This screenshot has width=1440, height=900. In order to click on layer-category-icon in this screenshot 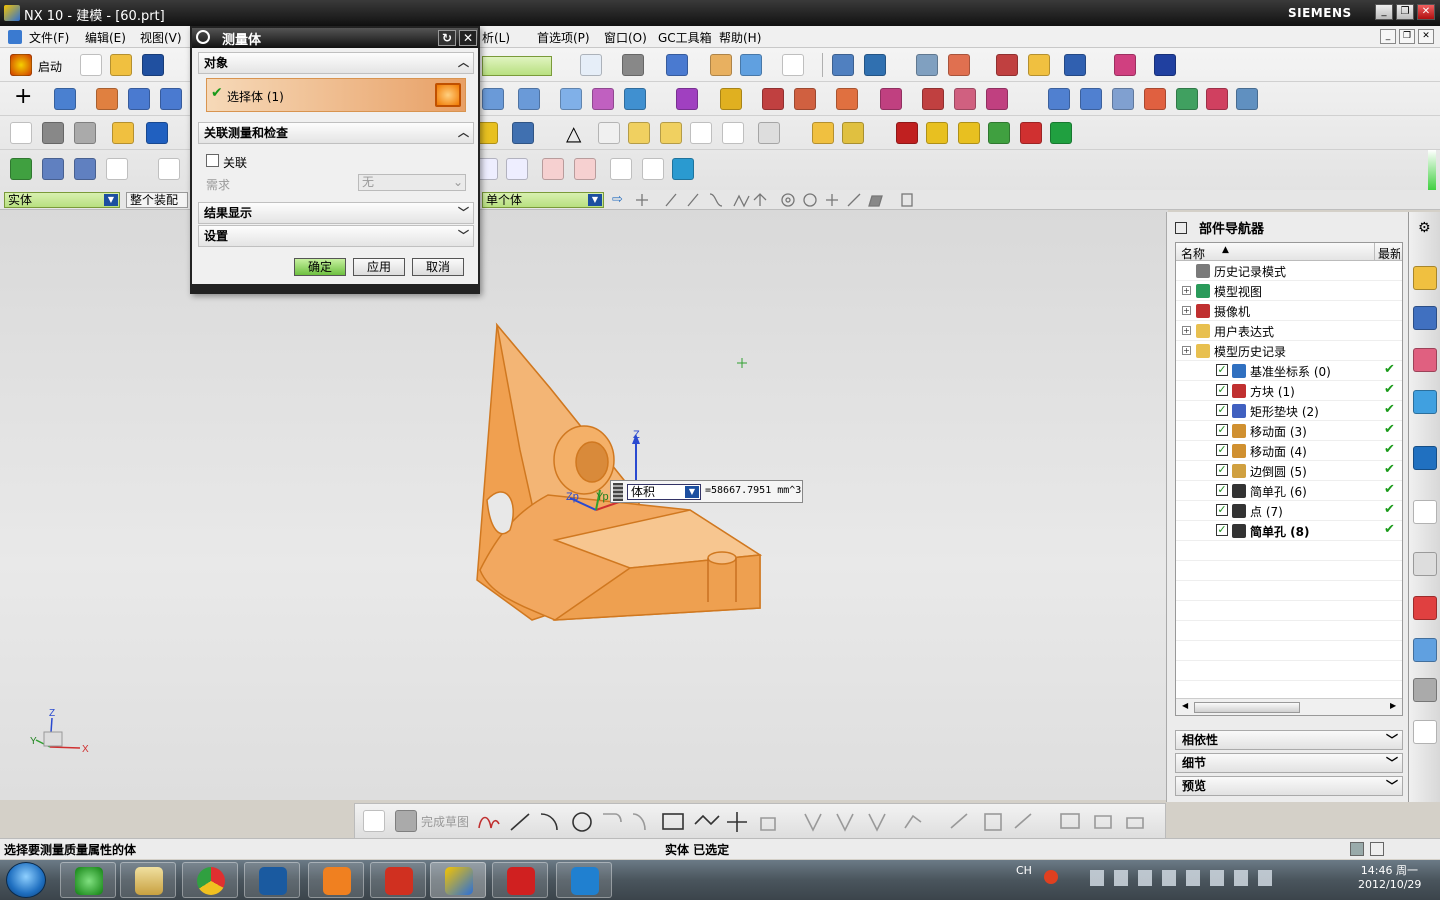, I will do `click(85, 133)`.